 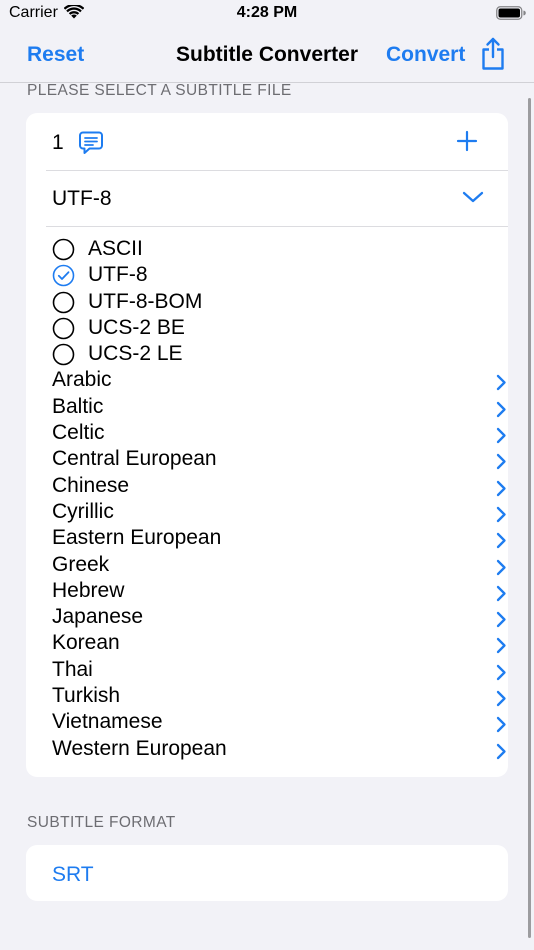 What do you see at coordinates (115, 248) in the screenshot?
I see `encoding-option-label: ASCII` at bounding box center [115, 248].